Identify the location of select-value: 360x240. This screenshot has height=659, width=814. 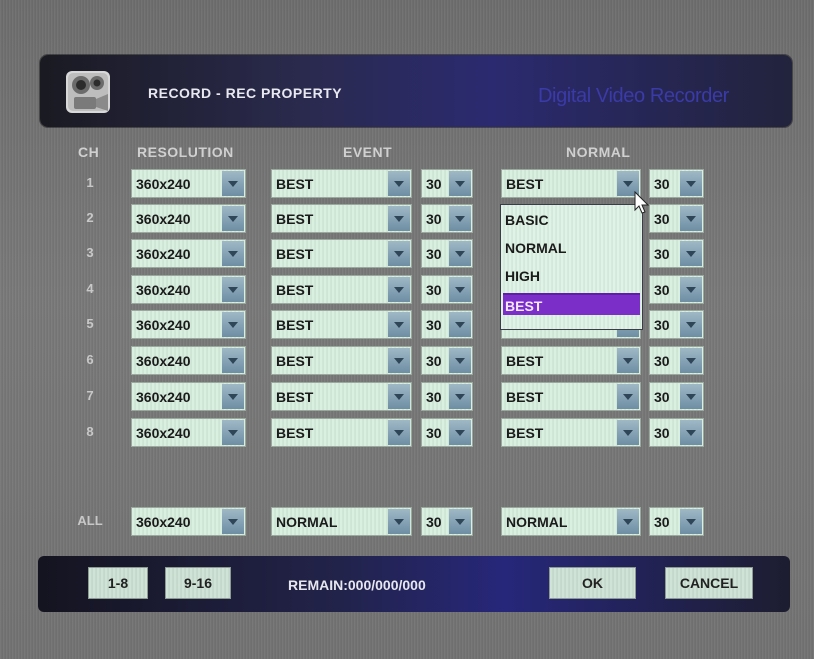
(163, 522).